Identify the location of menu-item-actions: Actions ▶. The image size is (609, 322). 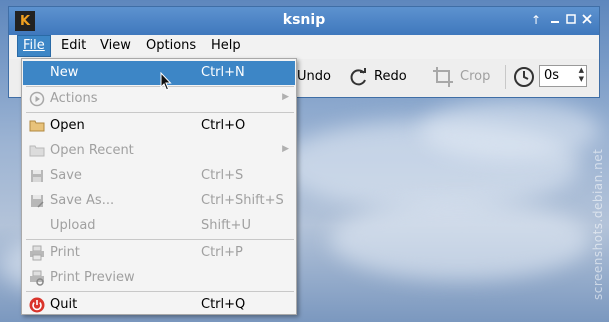
(159, 99).